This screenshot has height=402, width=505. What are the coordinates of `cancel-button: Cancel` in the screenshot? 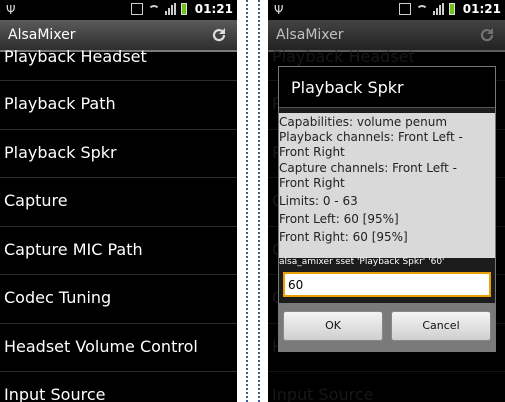 It's located at (441, 326).